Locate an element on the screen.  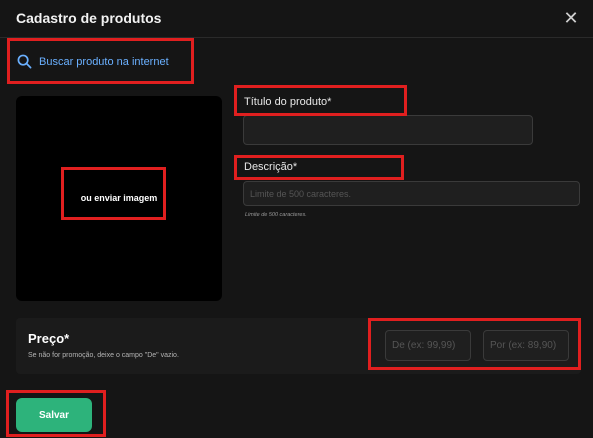
description-label: Descrição* is located at coordinates (271, 167).